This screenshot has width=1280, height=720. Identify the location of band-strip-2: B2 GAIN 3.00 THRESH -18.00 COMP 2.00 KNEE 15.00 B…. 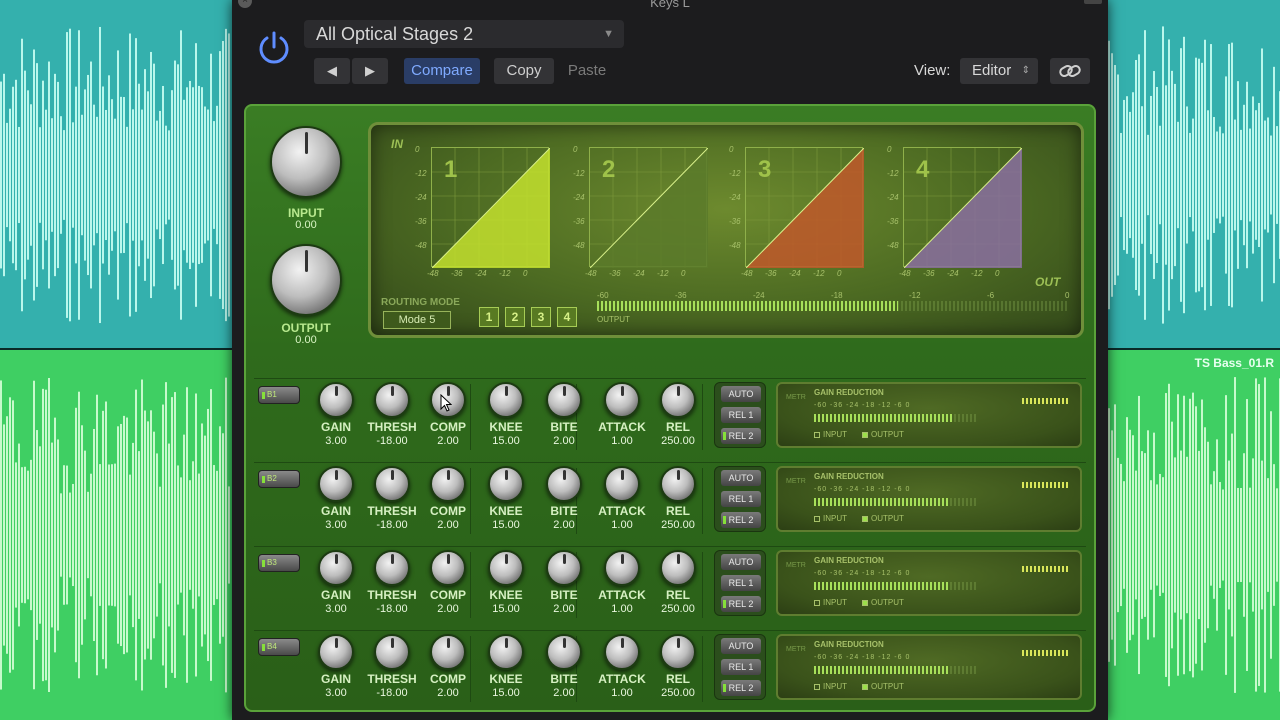
(670, 503).